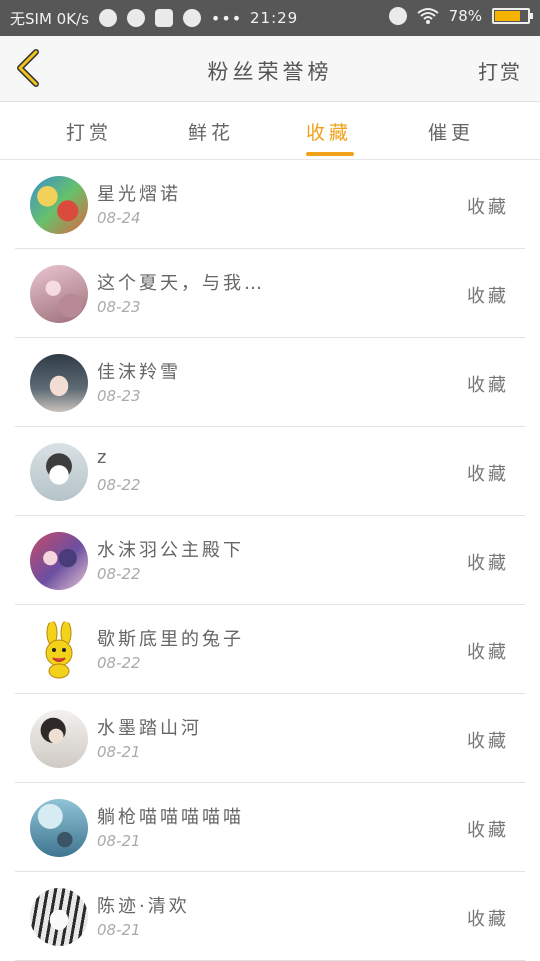 The width and height of the screenshot is (540, 961). I want to click on more-dots: •••, so click(226, 18).